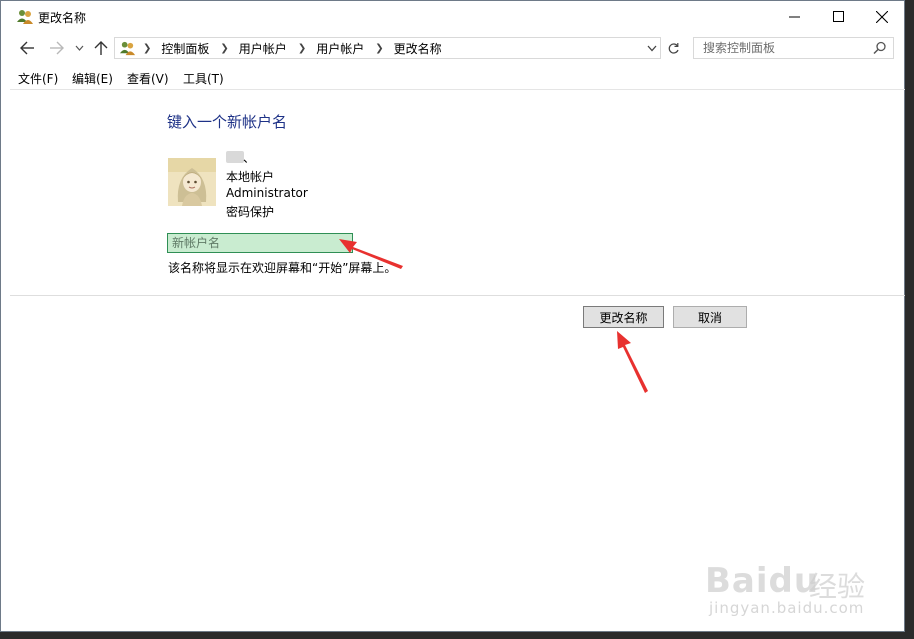 This screenshot has width=914, height=639. What do you see at coordinates (249, 158) in the screenshot?
I see `account-name-suffix: 、` at bounding box center [249, 158].